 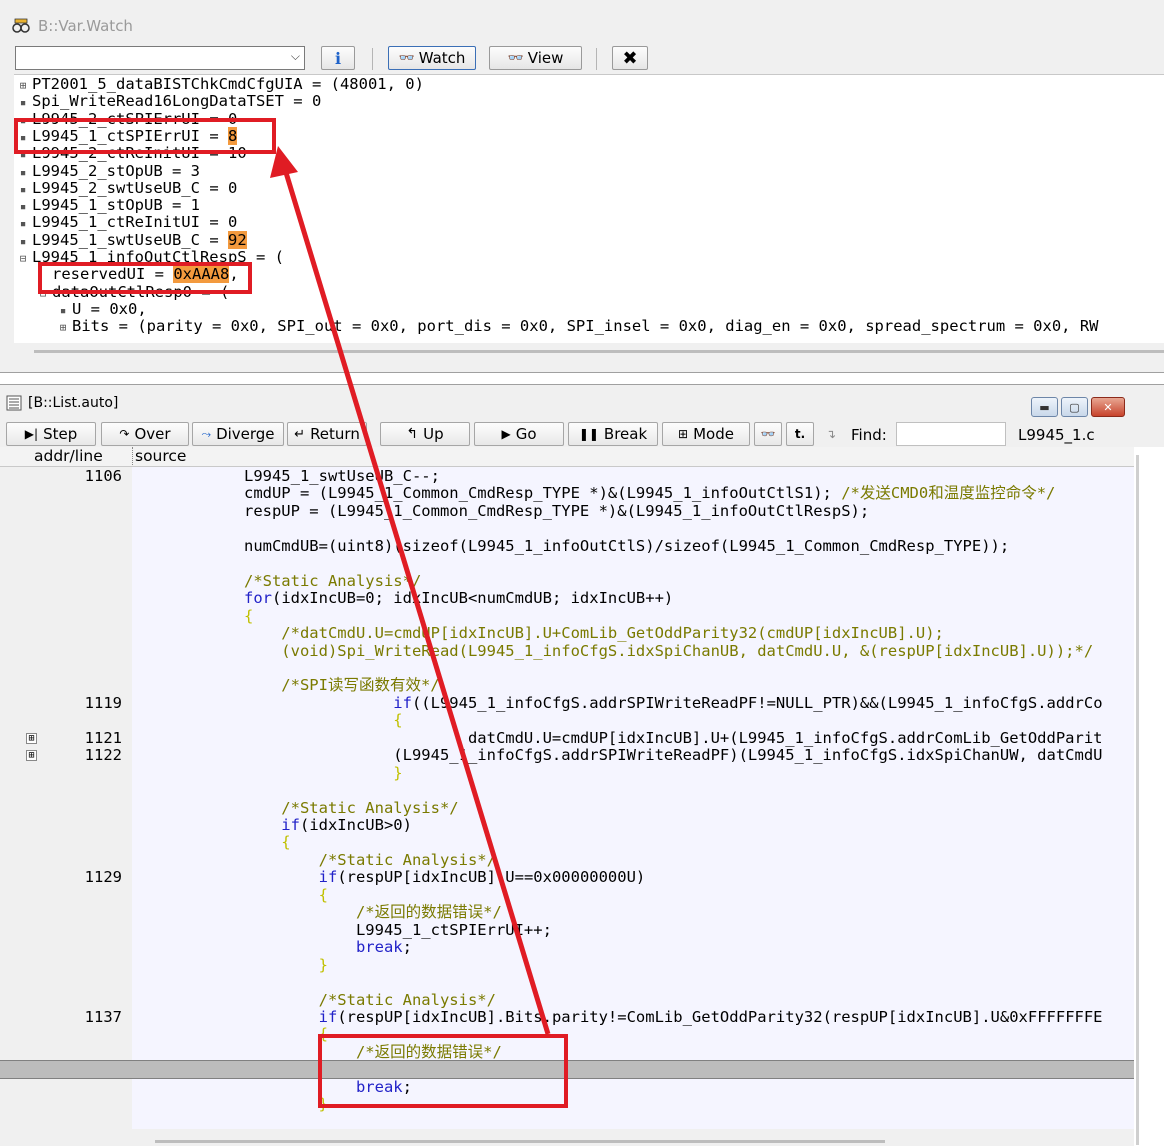 What do you see at coordinates (338, 58) in the screenshot?
I see `info-button: ℹ` at bounding box center [338, 58].